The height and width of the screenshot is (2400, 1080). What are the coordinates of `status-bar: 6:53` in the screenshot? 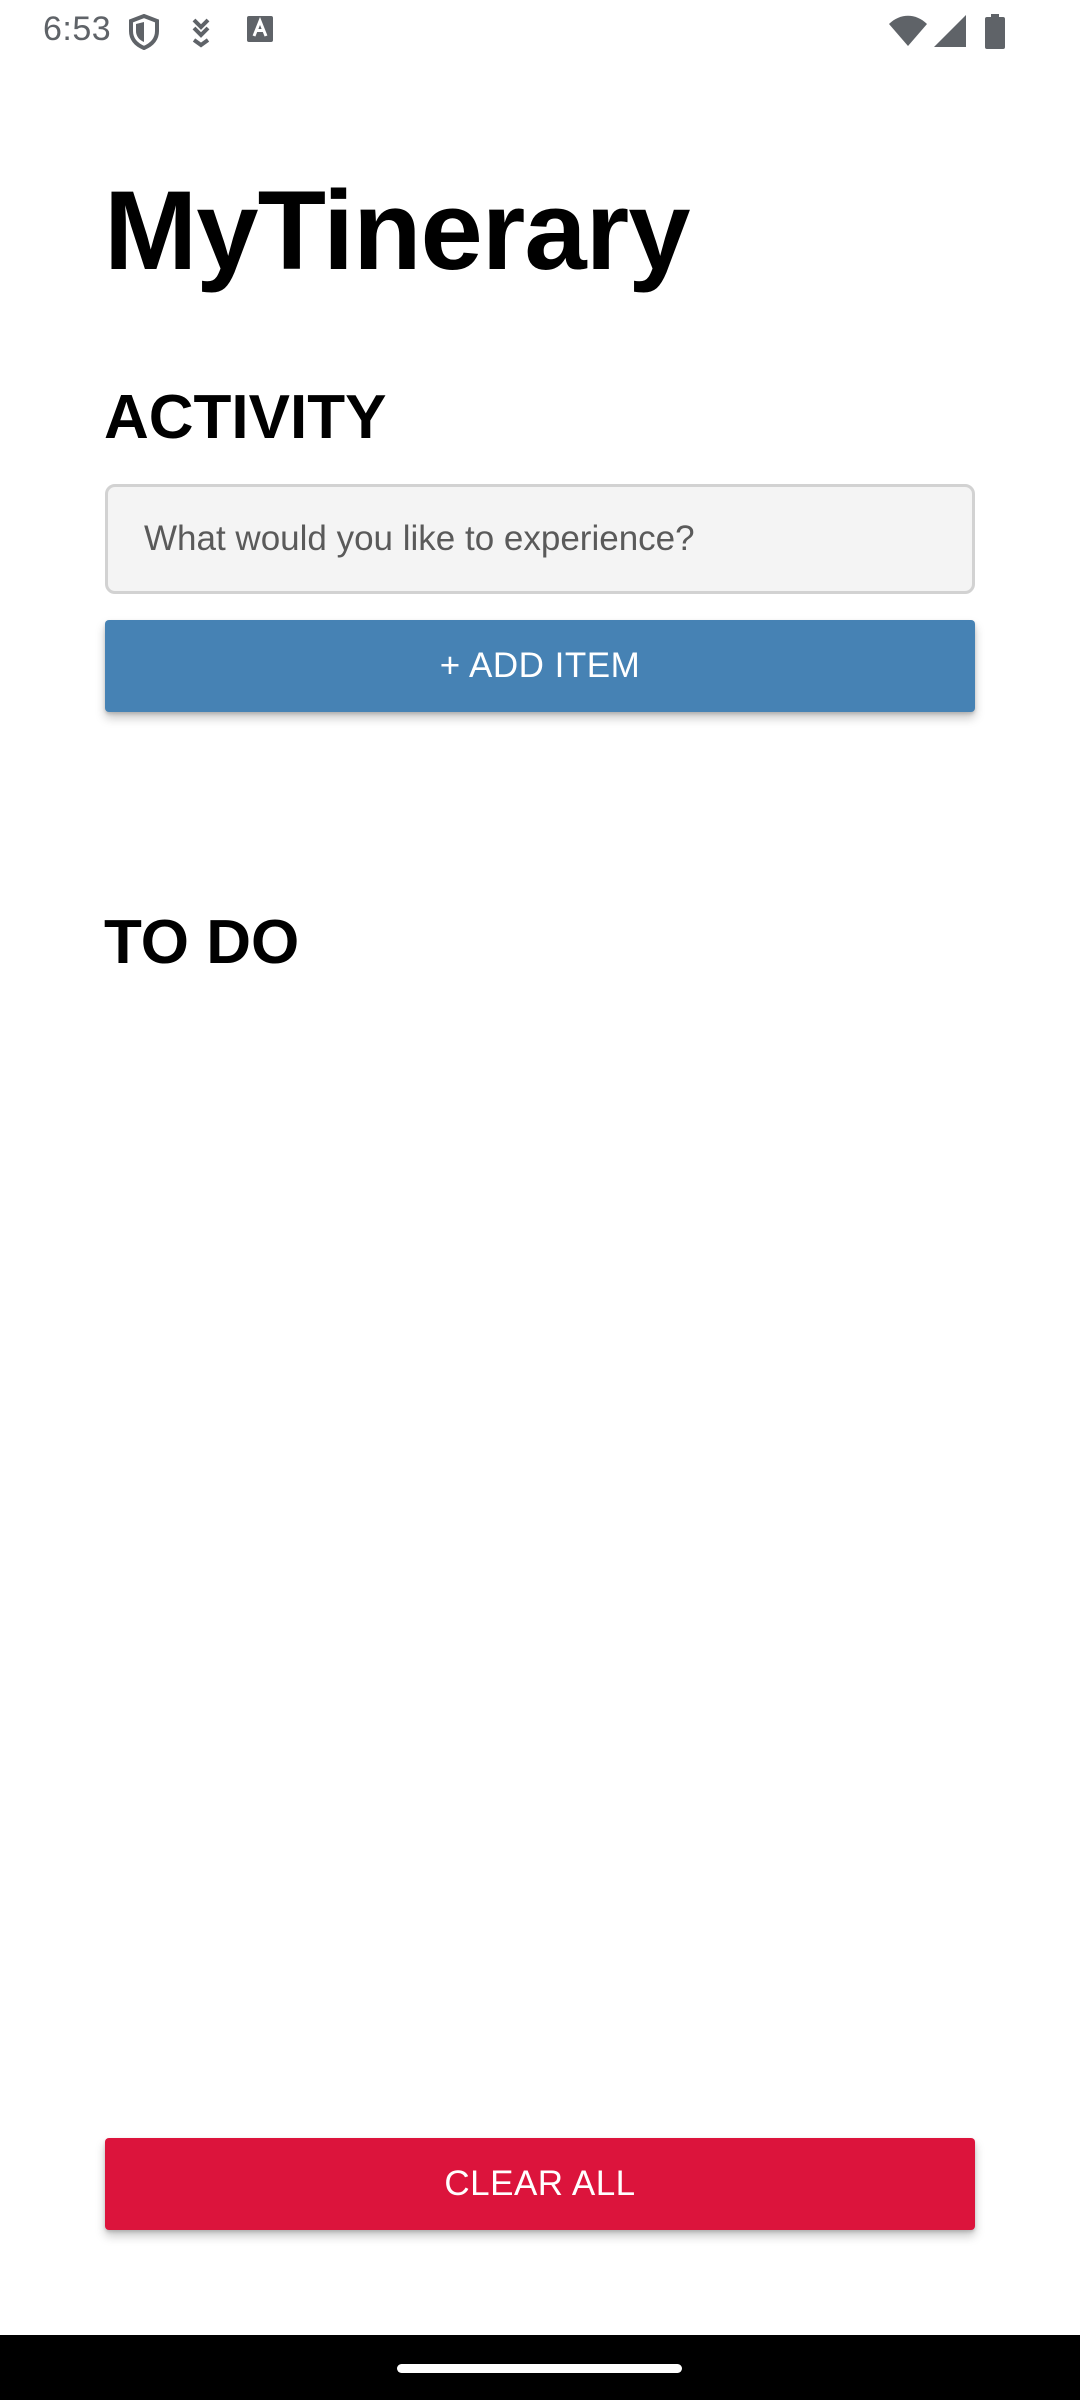 It's located at (540, 31).